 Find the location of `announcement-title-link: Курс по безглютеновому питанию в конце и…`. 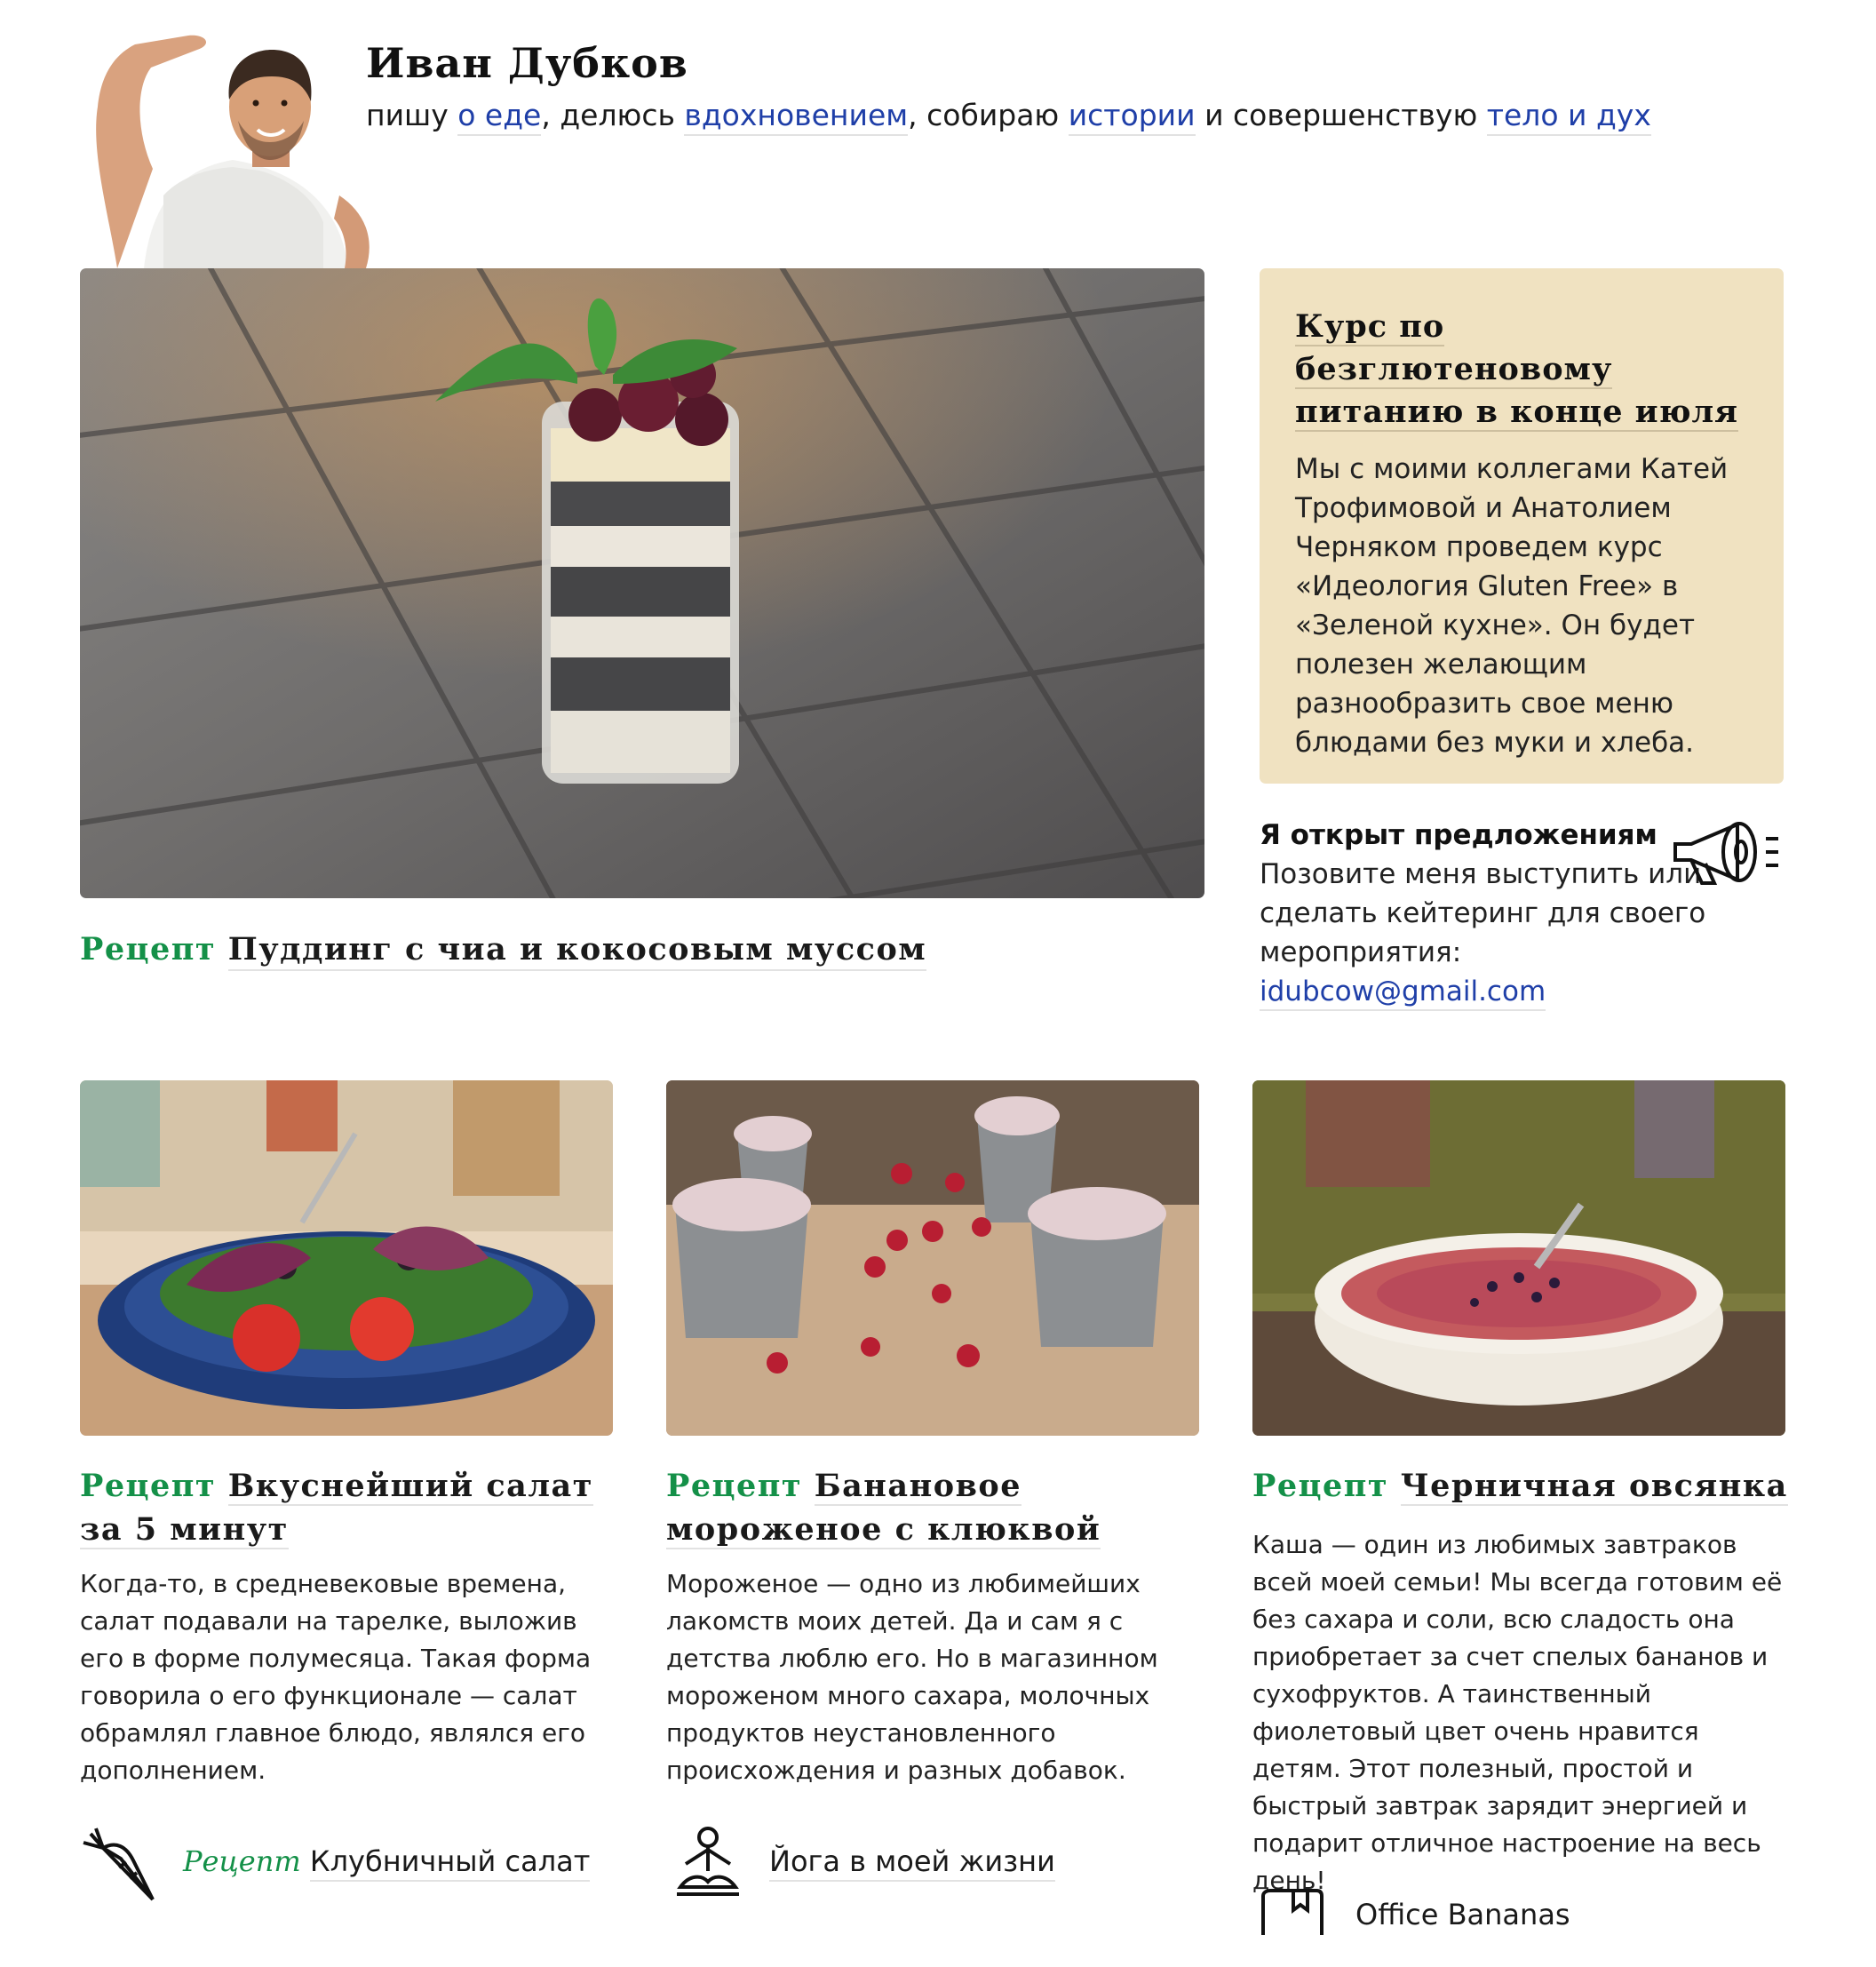

announcement-title-link: Курс по безглютеновому питанию в конце и… is located at coordinates (1517, 370).